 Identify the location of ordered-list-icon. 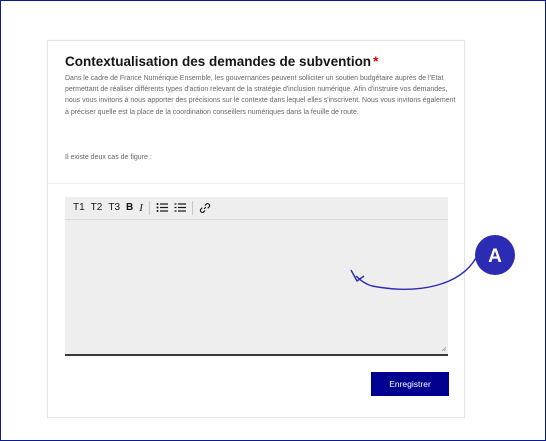
(180, 207).